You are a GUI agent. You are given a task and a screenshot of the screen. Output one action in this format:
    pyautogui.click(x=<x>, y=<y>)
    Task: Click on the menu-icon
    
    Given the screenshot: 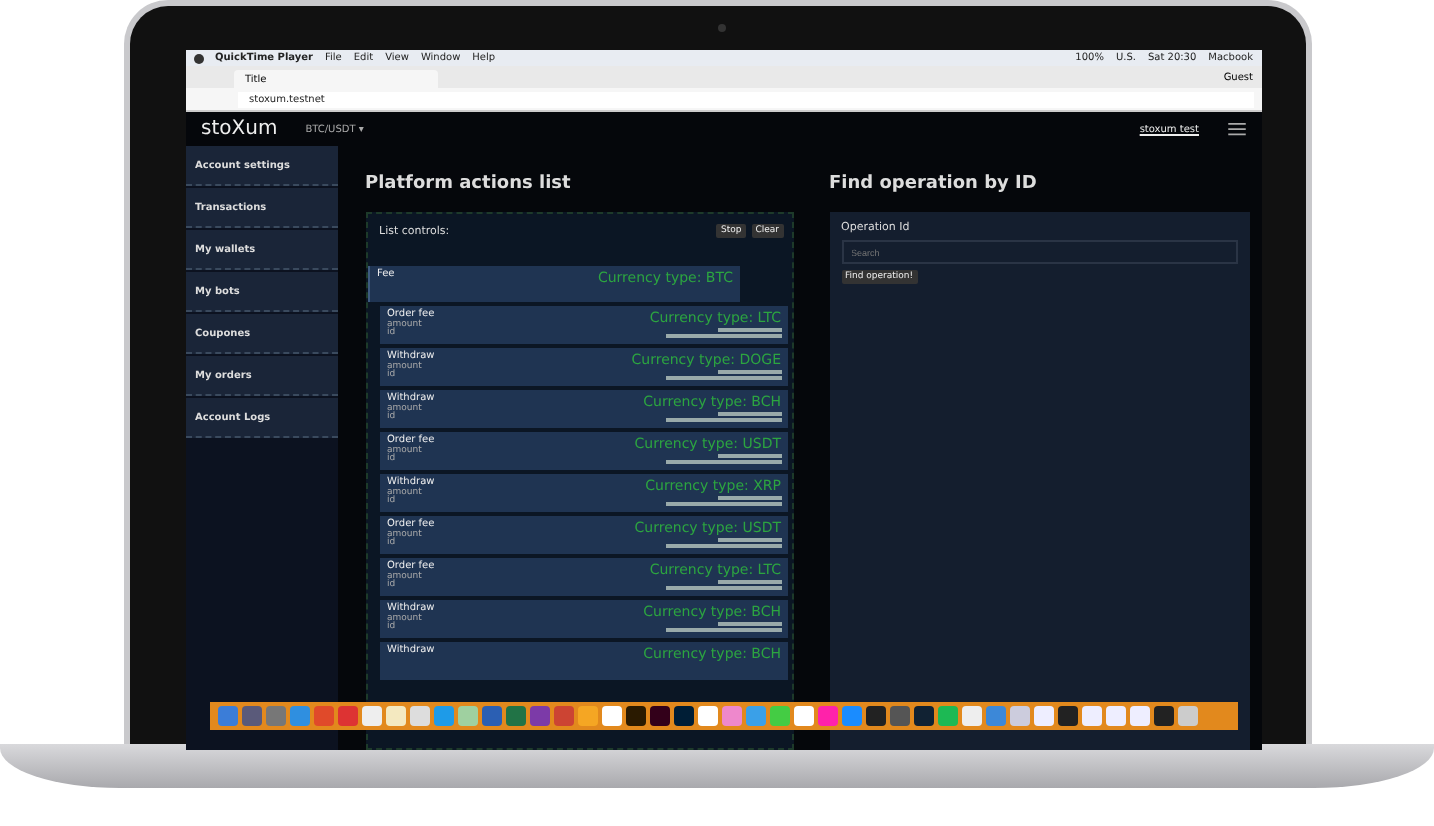 What is the action you would take?
    pyautogui.click(x=1236, y=129)
    